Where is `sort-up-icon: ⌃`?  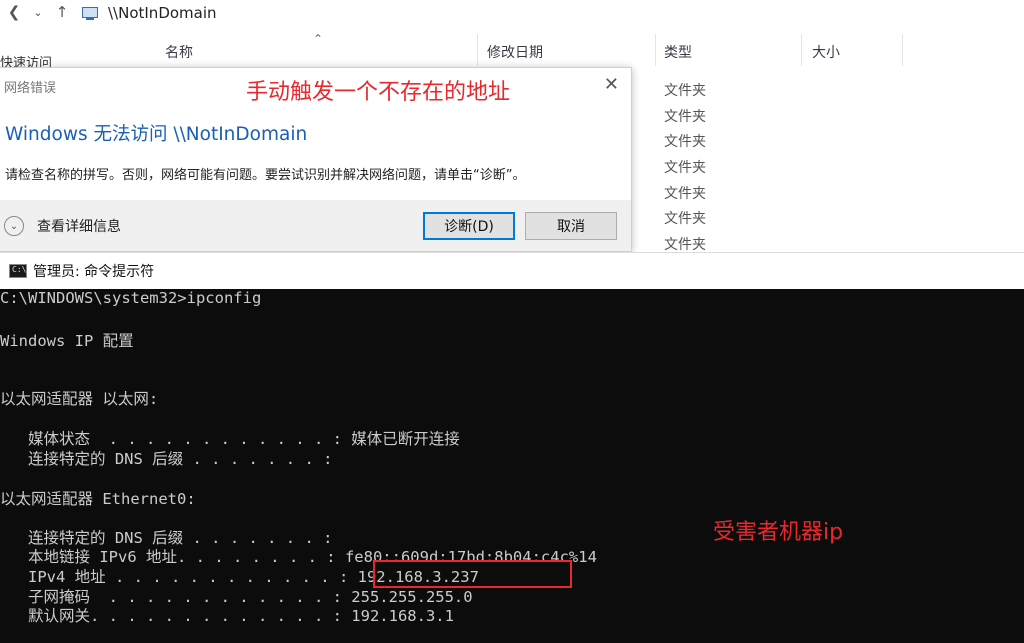 sort-up-icon: ⌃ is located at coordinates (318, 39).